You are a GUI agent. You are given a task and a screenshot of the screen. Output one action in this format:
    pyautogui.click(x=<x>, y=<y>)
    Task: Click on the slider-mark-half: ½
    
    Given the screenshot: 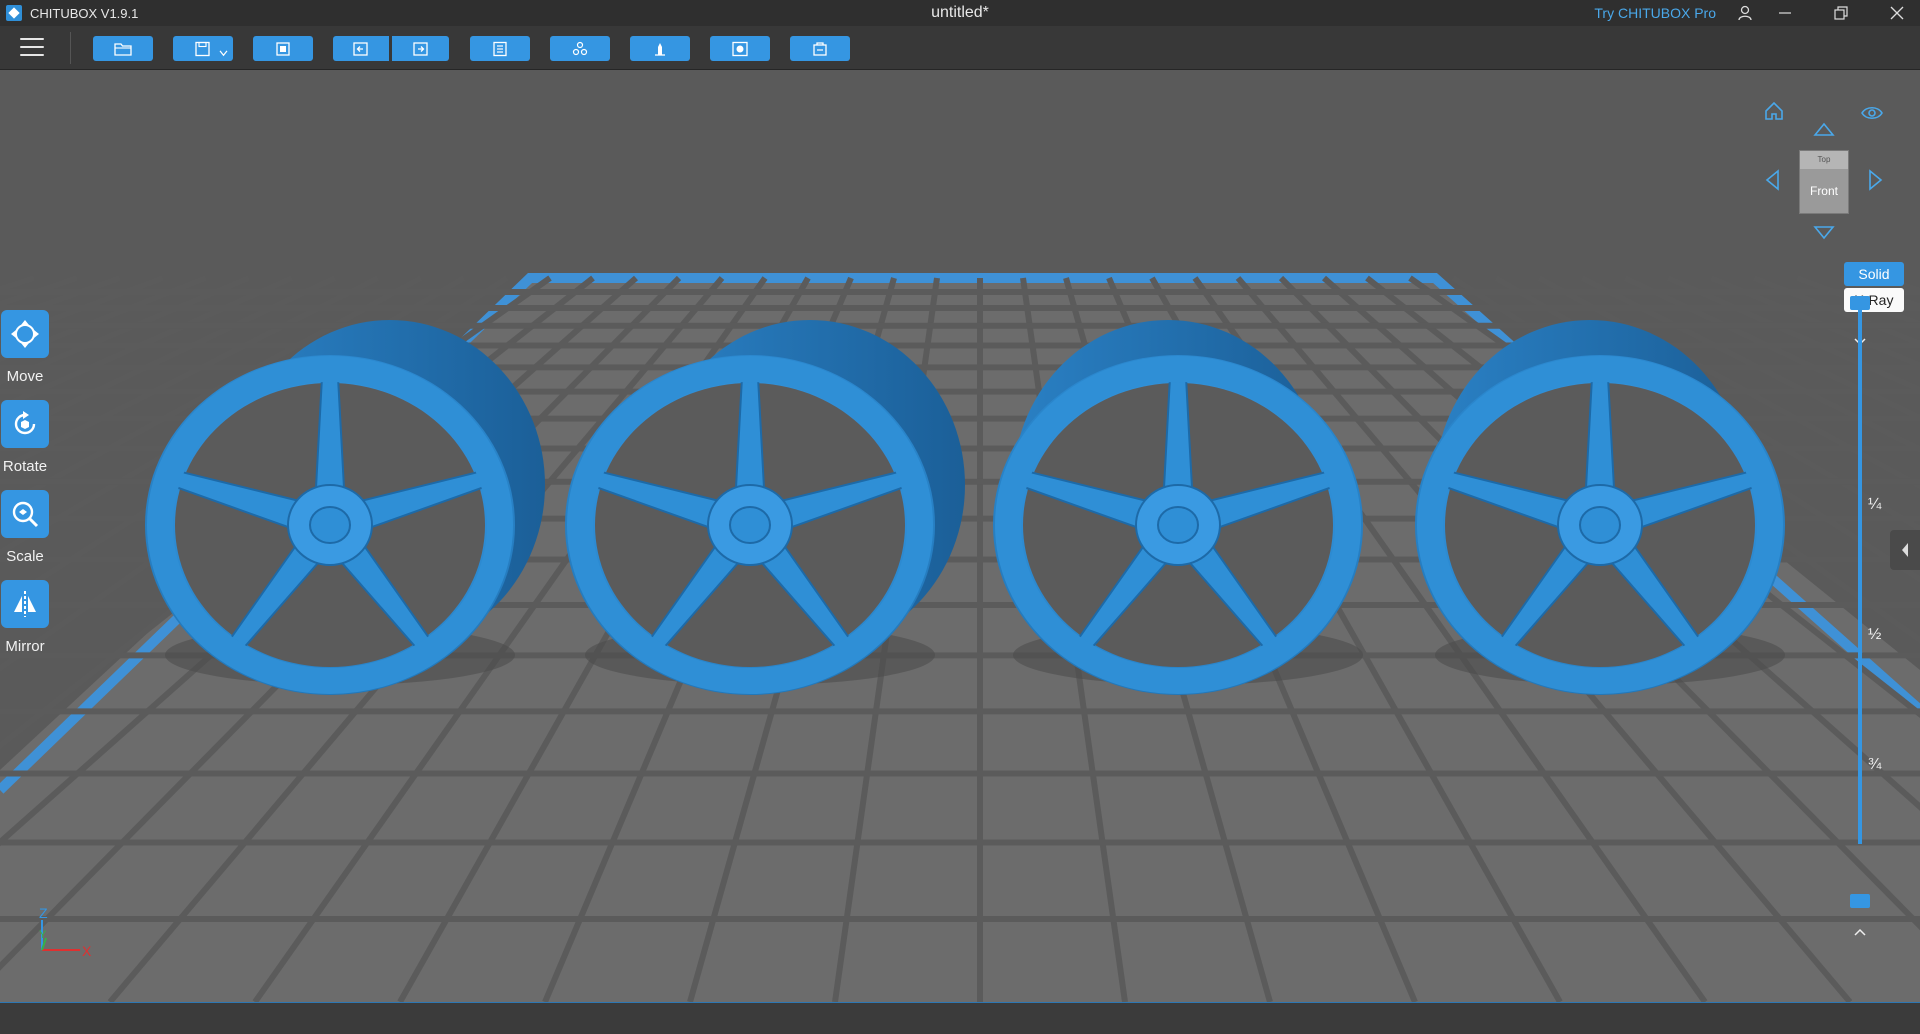 What is the action you would take?
    pyautogui.click(x=1875, y=634)
    